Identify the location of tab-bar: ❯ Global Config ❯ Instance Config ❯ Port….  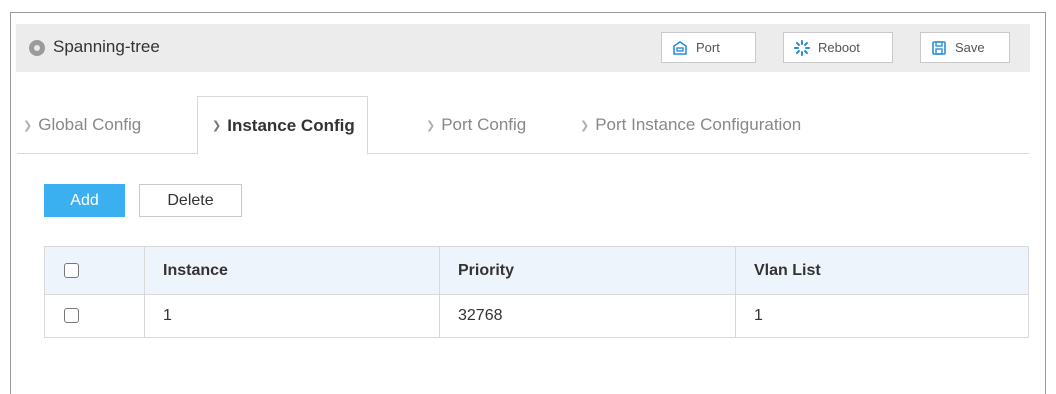
(523, 125).